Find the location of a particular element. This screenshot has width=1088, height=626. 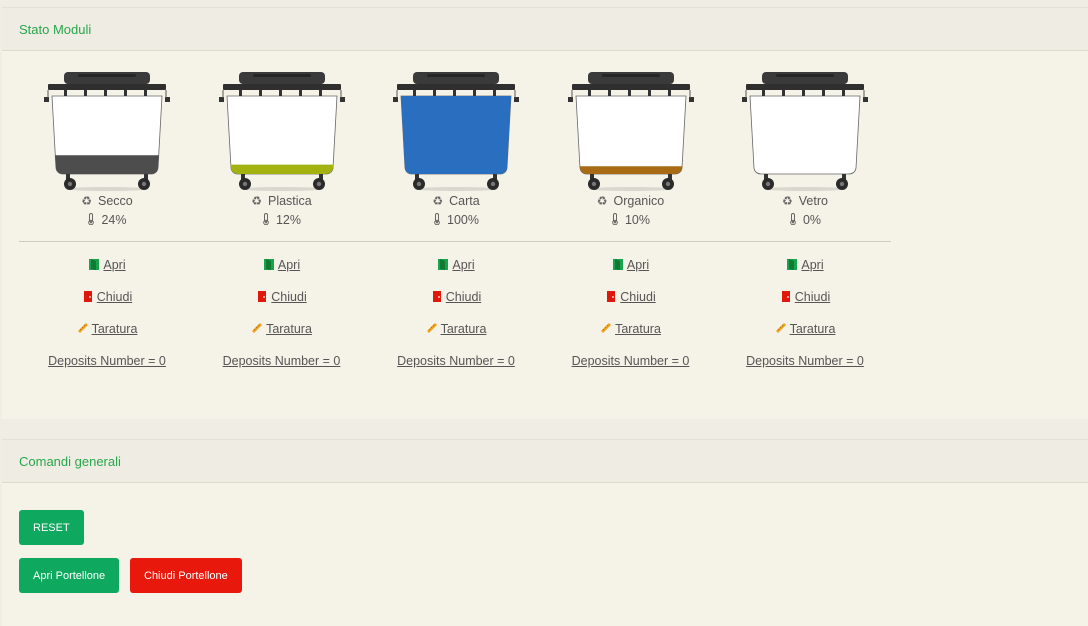

module-fill-percent: 0% is located at coordinates (812, 220).